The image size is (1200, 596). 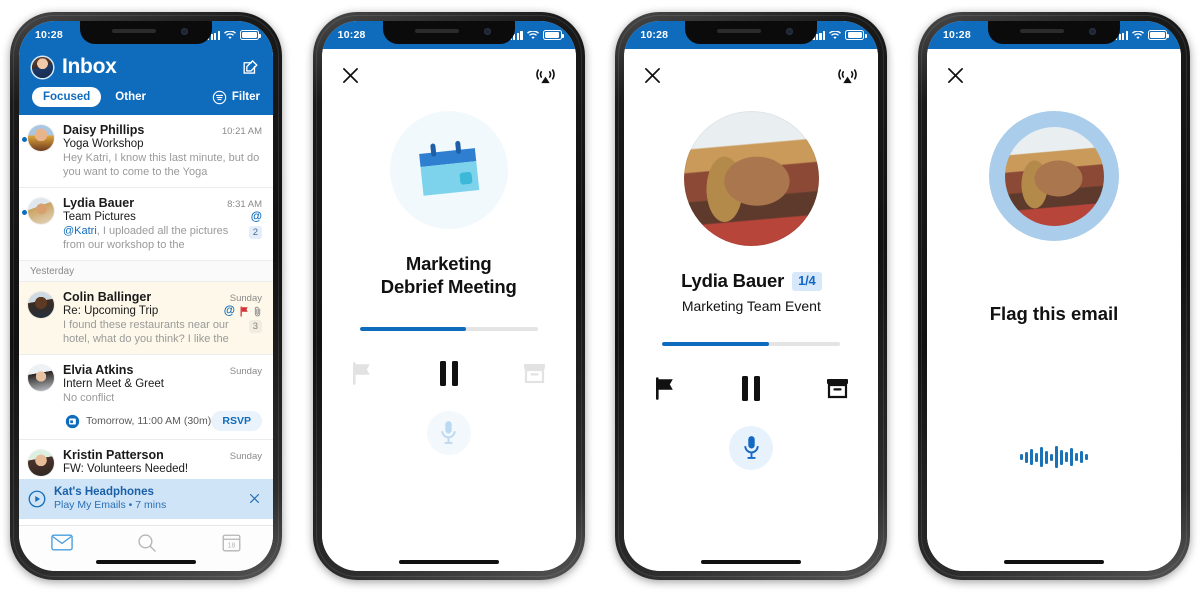 What do you see at coordinates (790, 31) in the screenshot?
I see `front-camera` at bounding box center [790, 31].